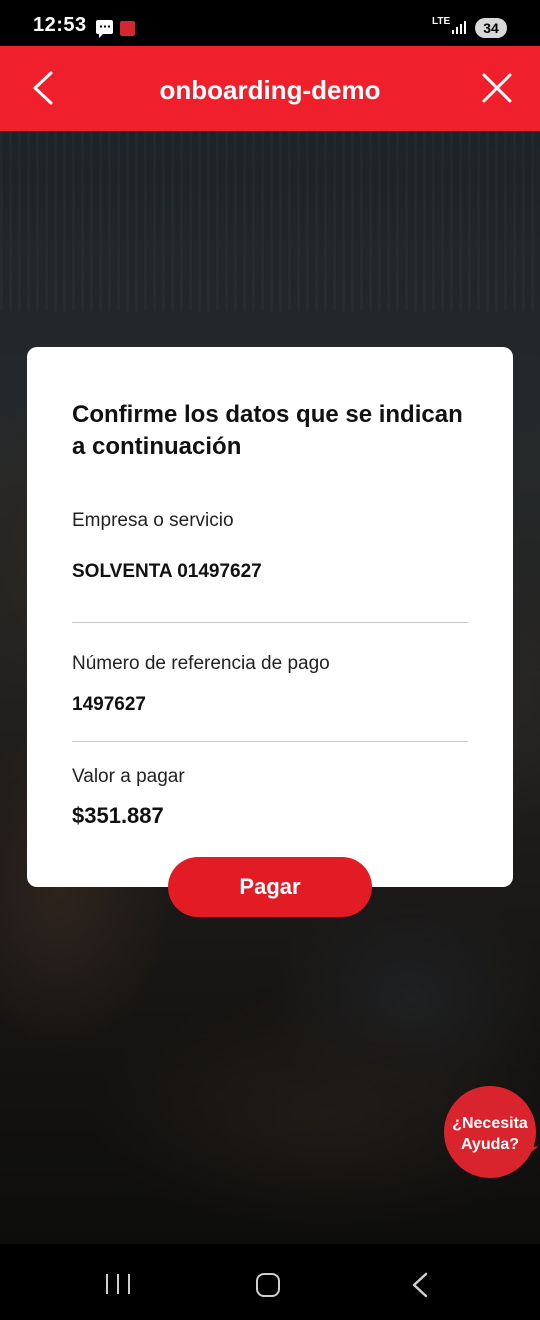  What do you see at coordinates (460, 27) in the screenshot?
I see `signal-icon` at bounding box center [460, 27].